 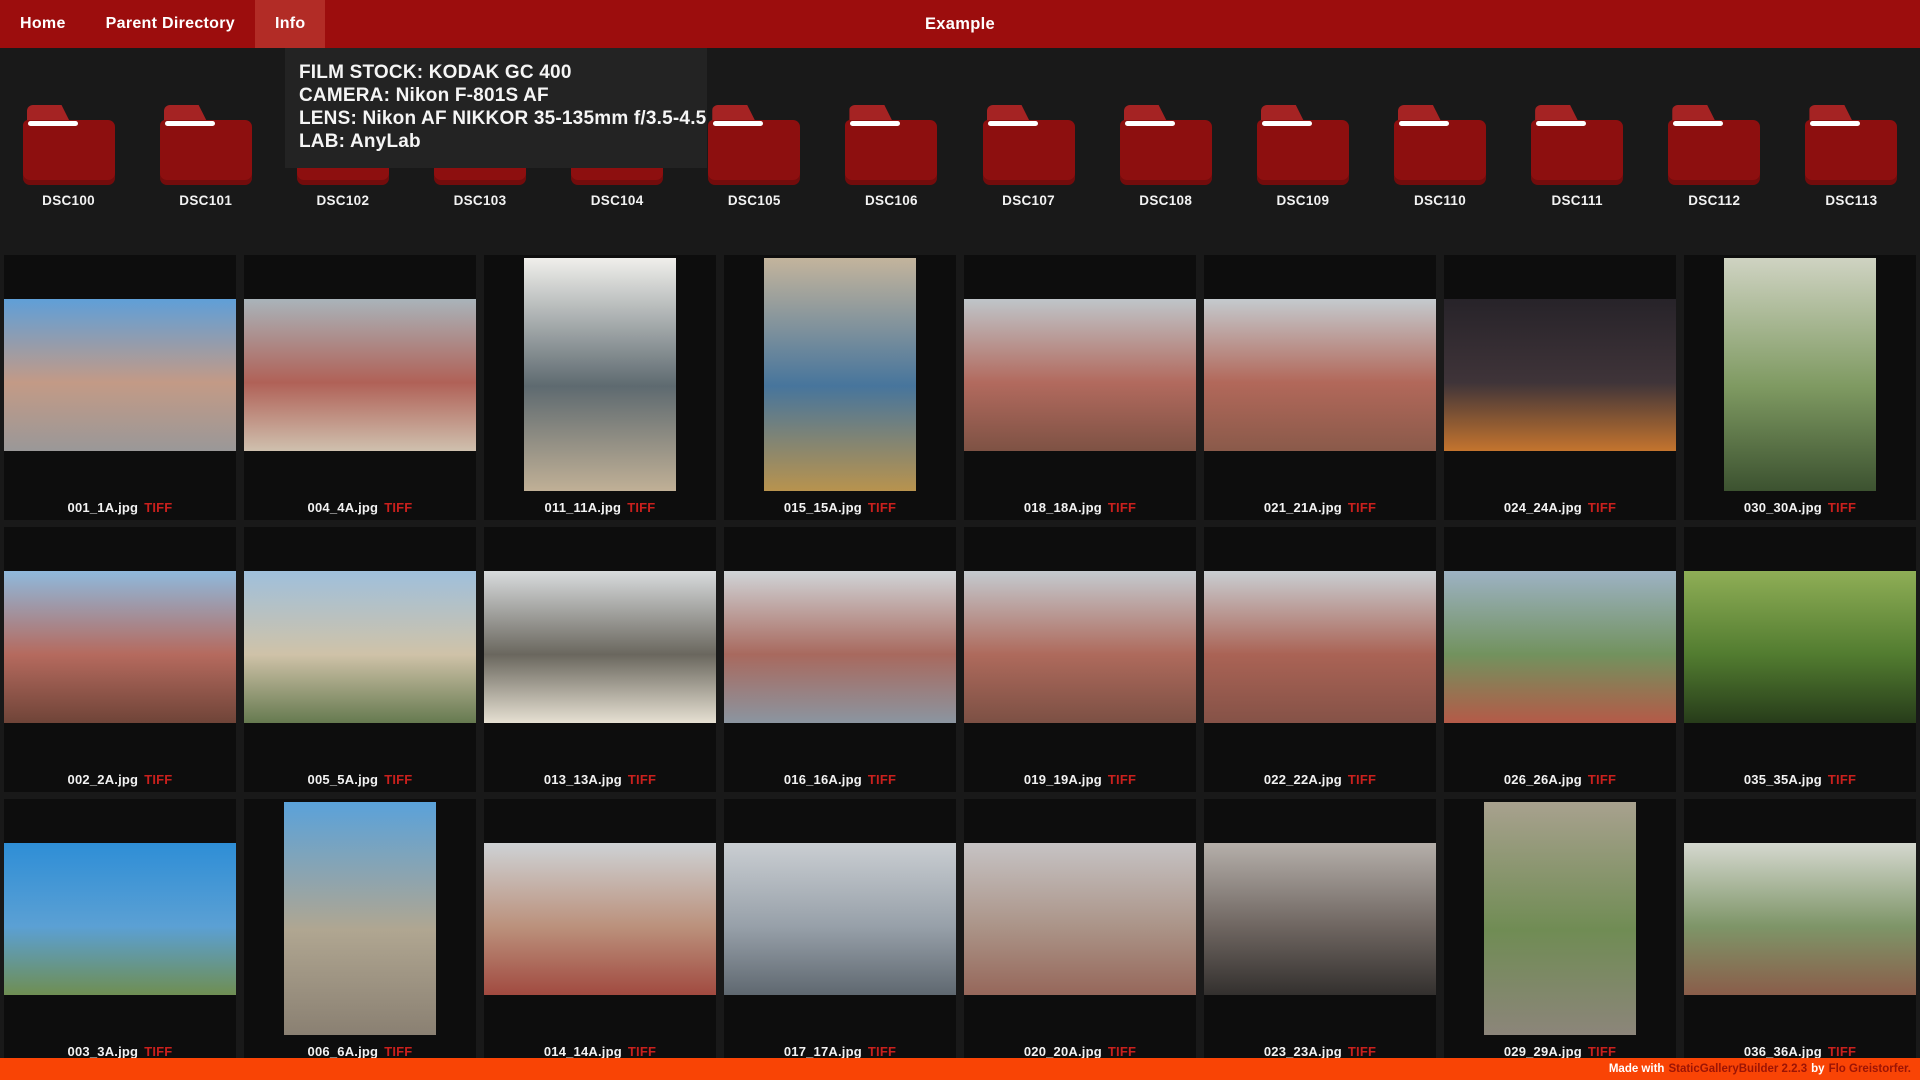 I want to click on folder-DSC113: DSC113, so click(x=1851, y=156).